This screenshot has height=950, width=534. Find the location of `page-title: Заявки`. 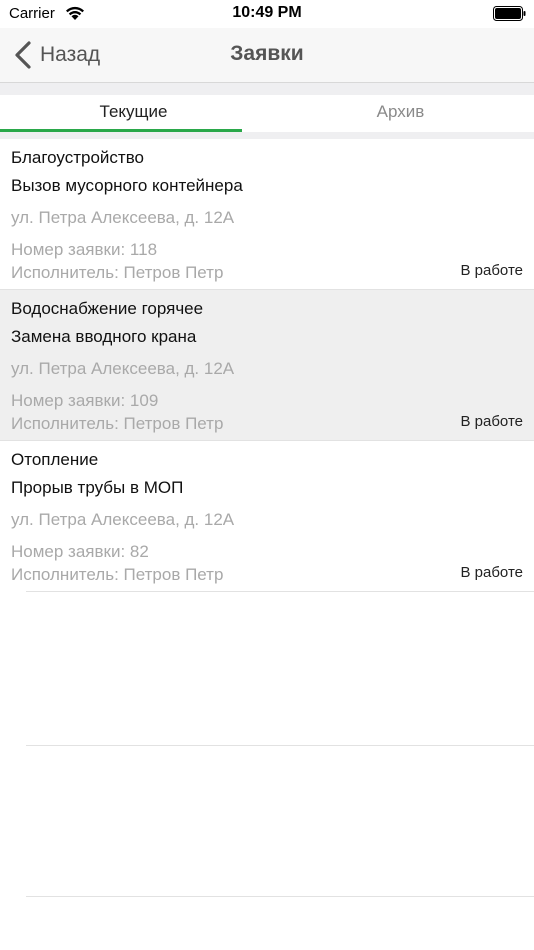

page-title: Заявки is located at coordinates (267, 53).